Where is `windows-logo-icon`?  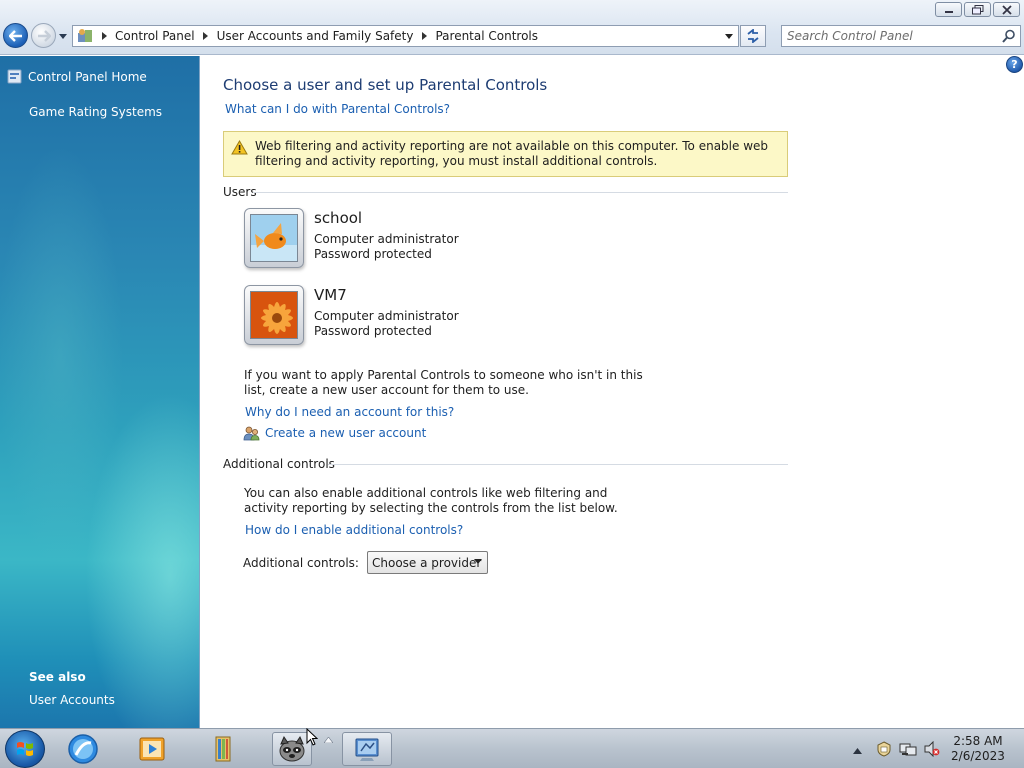 windows-logo-icon is located at coordinates (25, 749).